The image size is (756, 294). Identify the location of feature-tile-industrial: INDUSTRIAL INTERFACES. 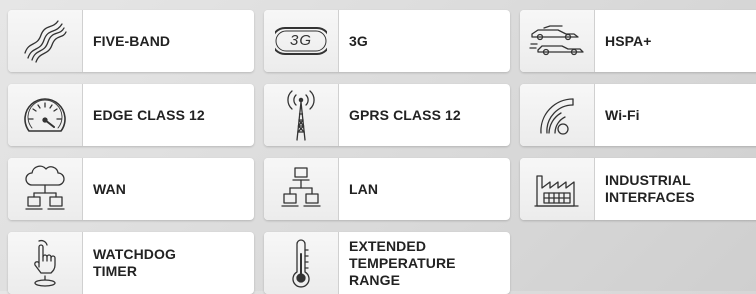
(638, 189).